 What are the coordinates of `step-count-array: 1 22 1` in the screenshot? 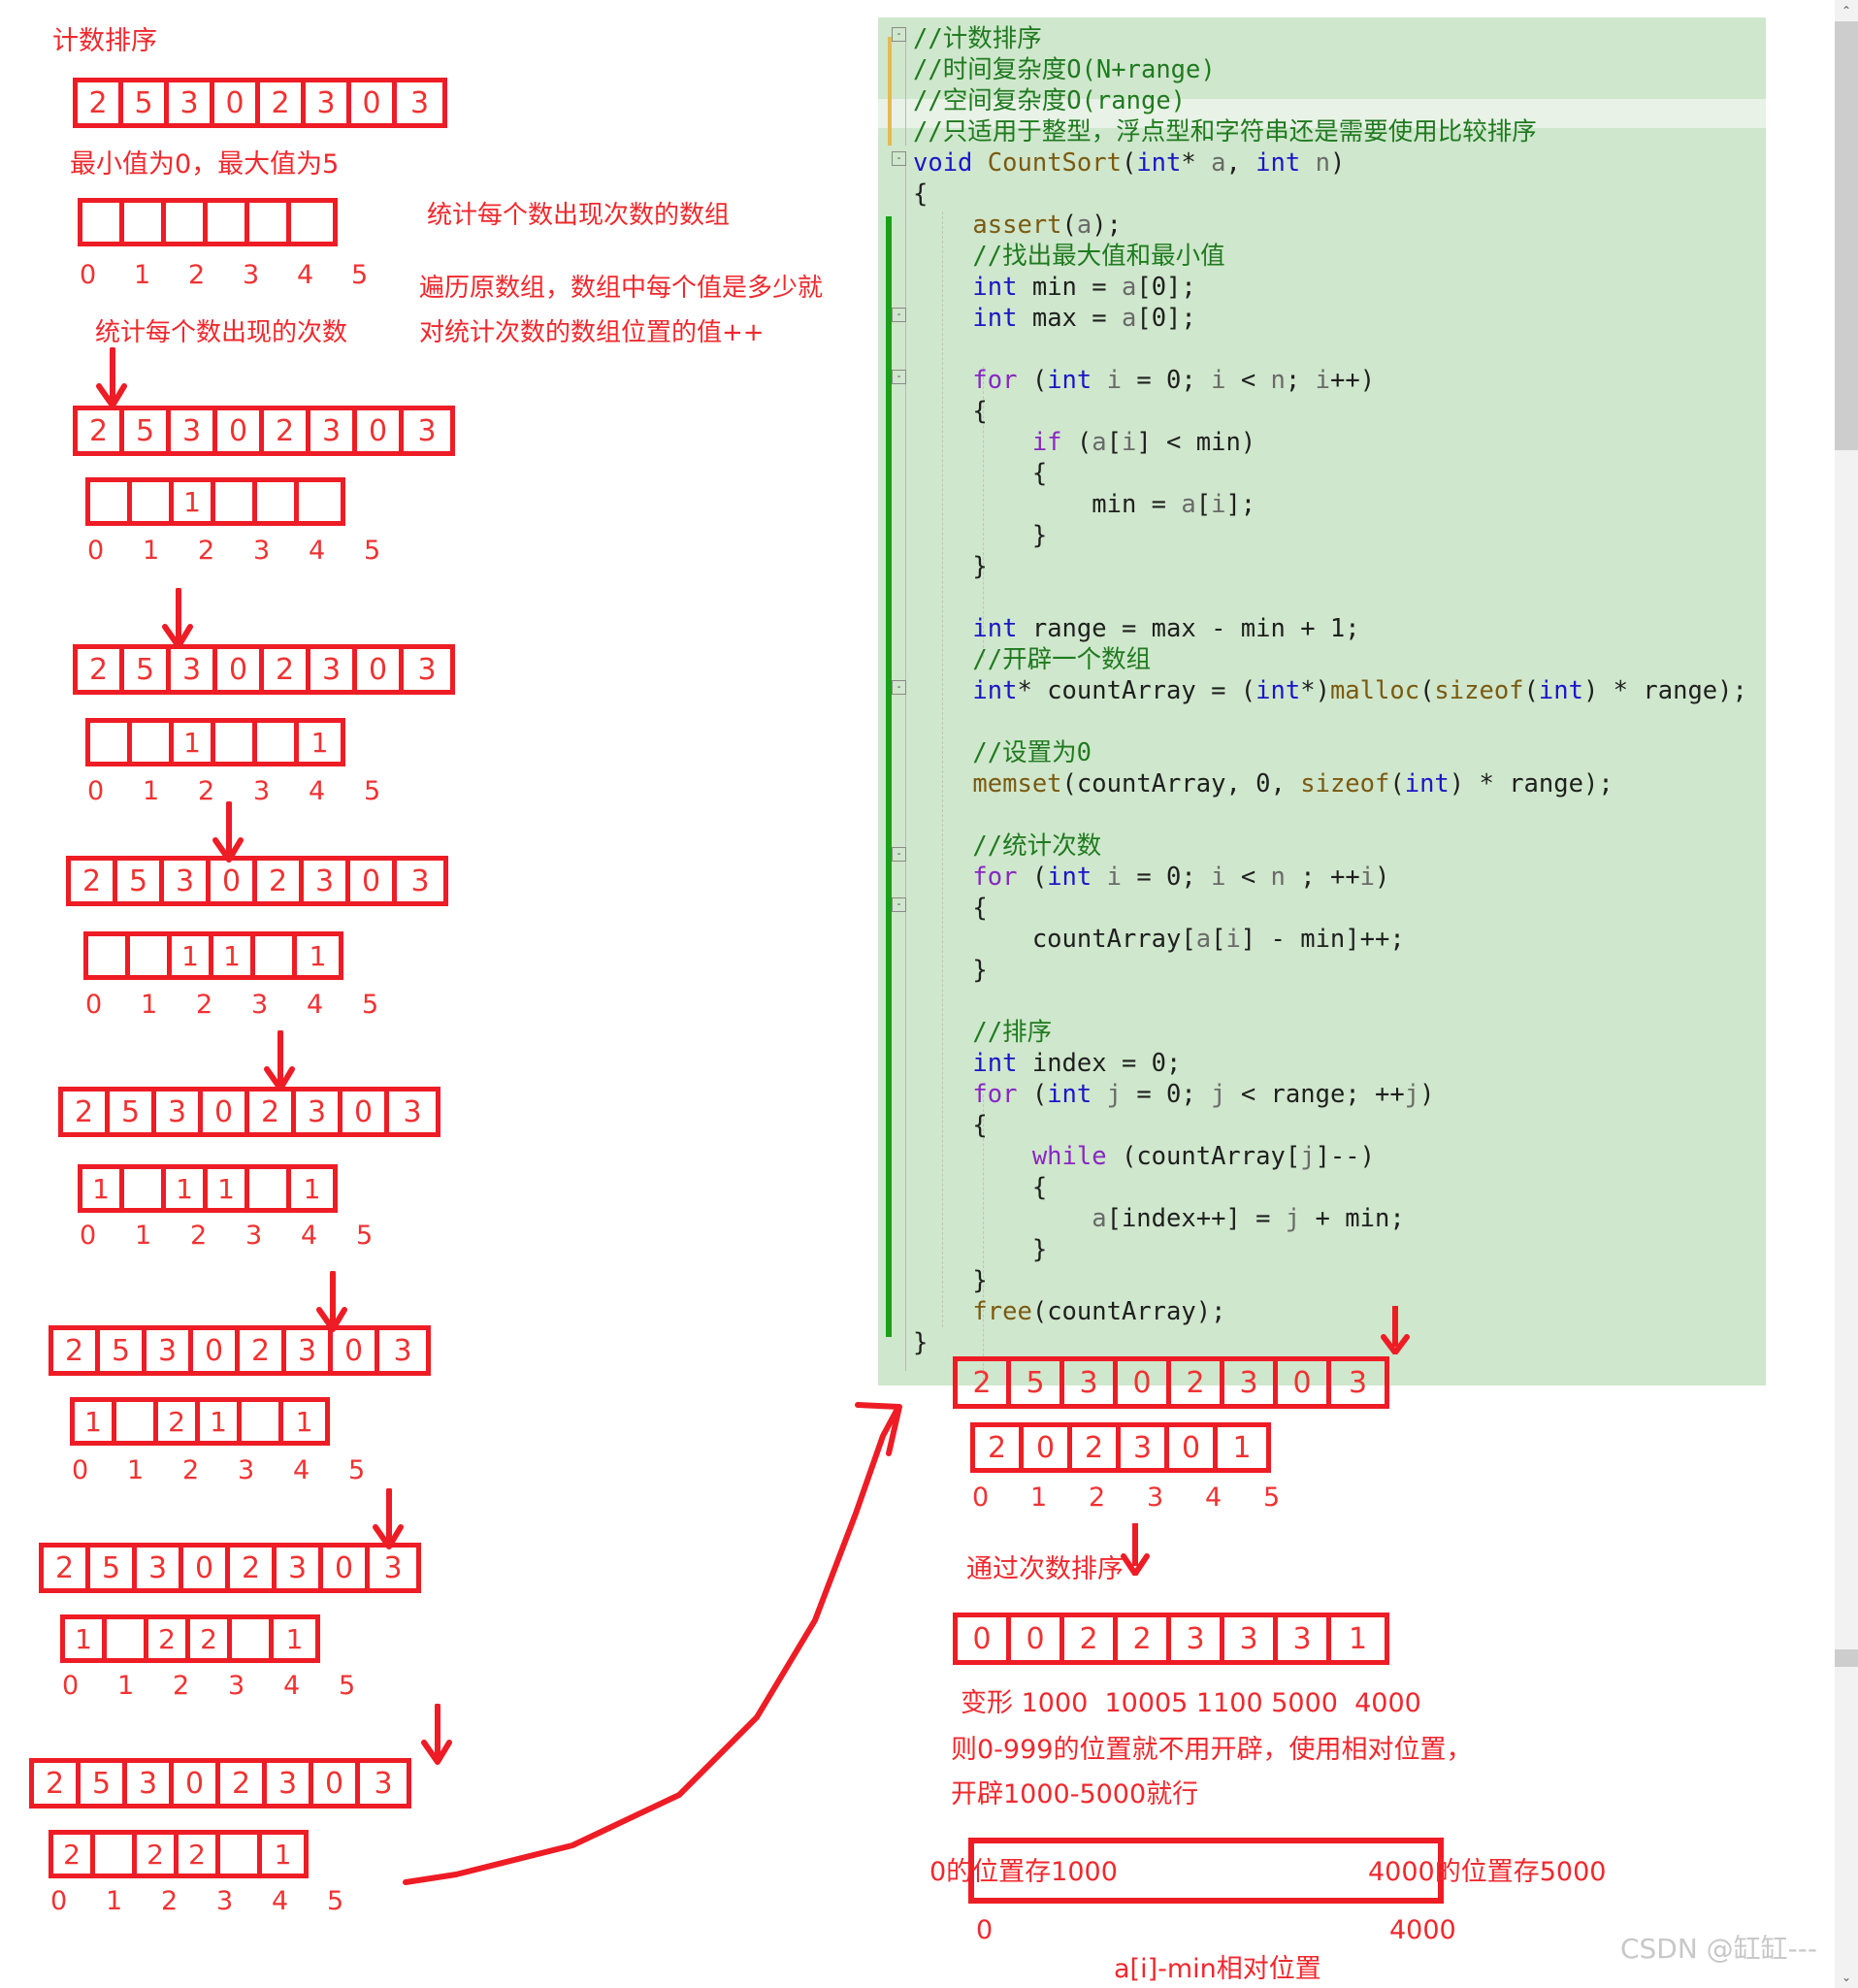 It's located at (190, 1639).